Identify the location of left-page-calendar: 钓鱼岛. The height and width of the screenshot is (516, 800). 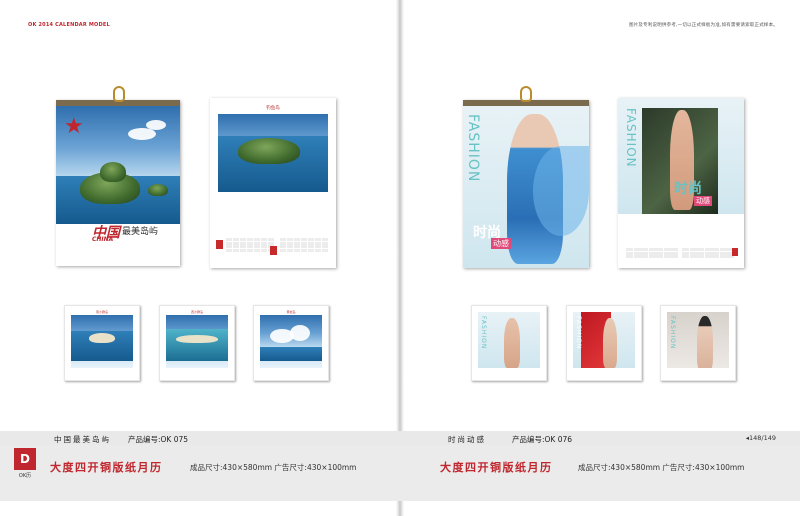
(273, 183).